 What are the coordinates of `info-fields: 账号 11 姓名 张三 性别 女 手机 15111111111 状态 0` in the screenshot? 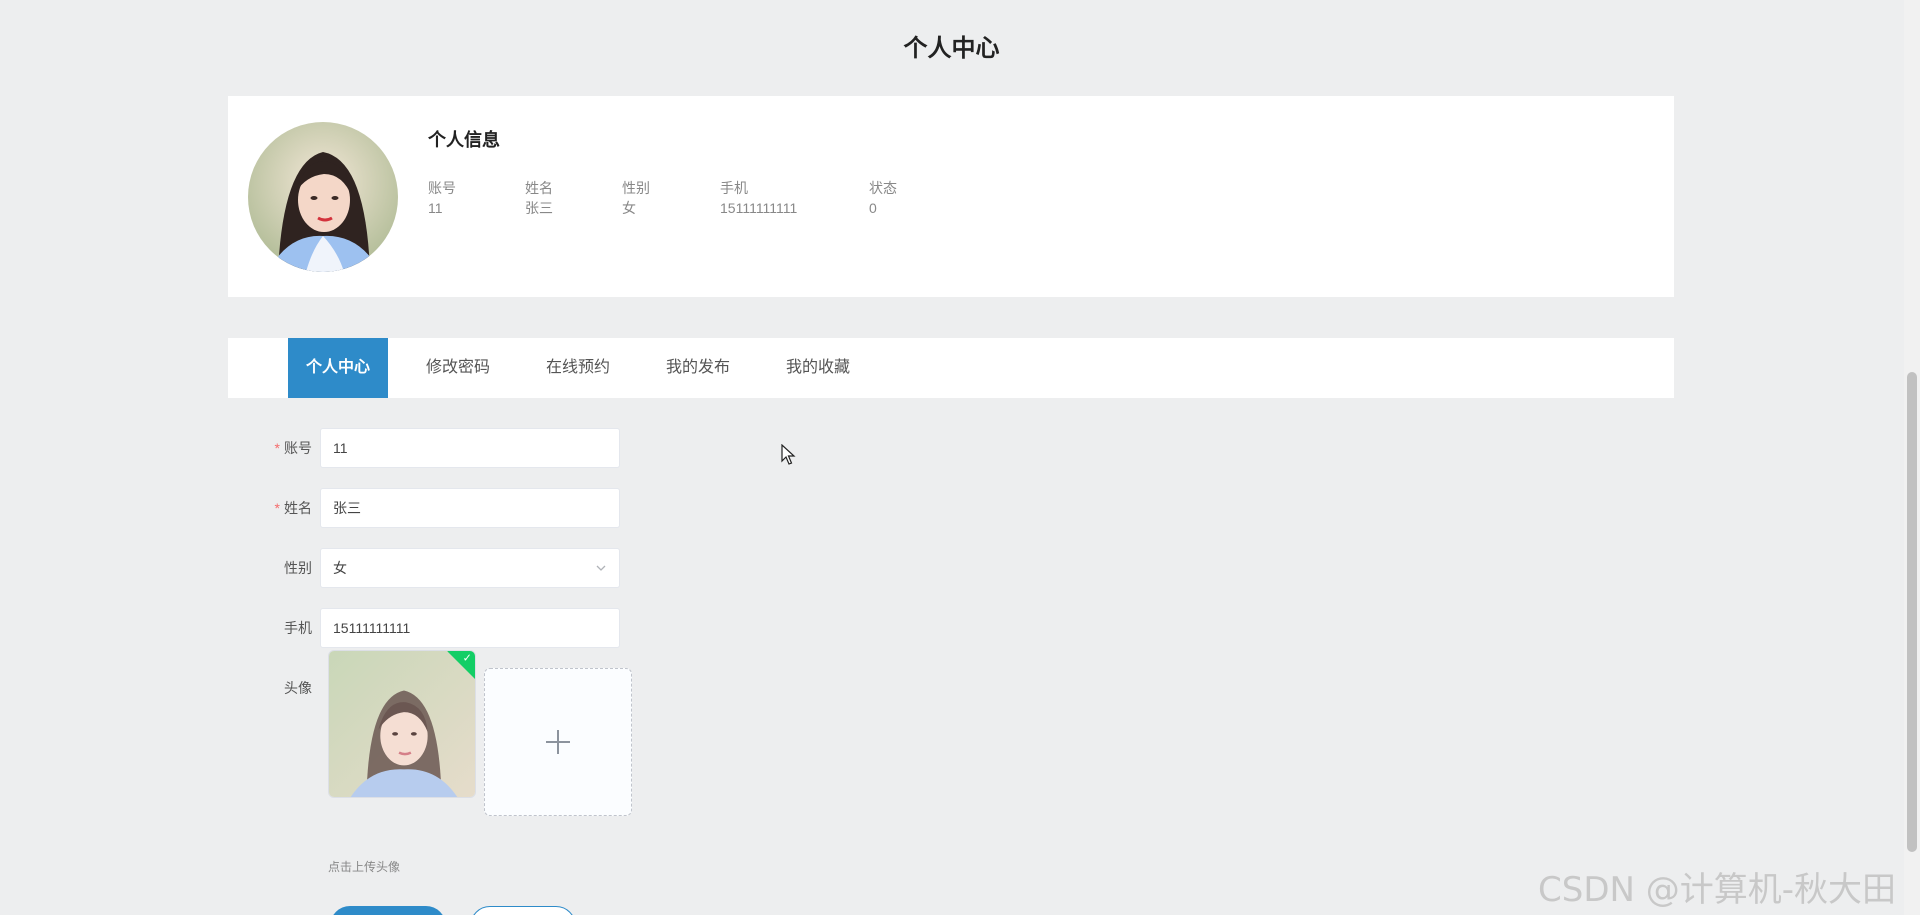 It's located at (688, 198).